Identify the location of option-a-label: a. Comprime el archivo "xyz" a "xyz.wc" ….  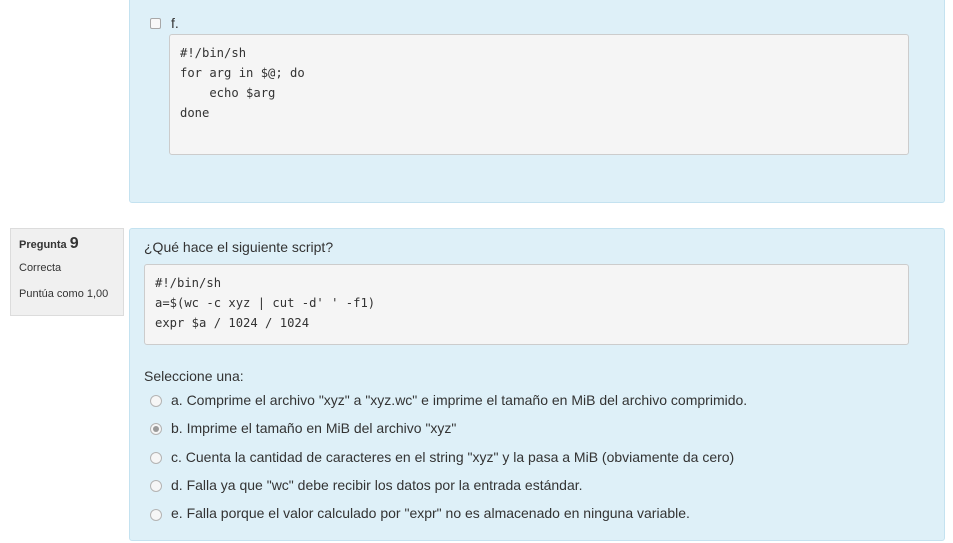
(459, 400).